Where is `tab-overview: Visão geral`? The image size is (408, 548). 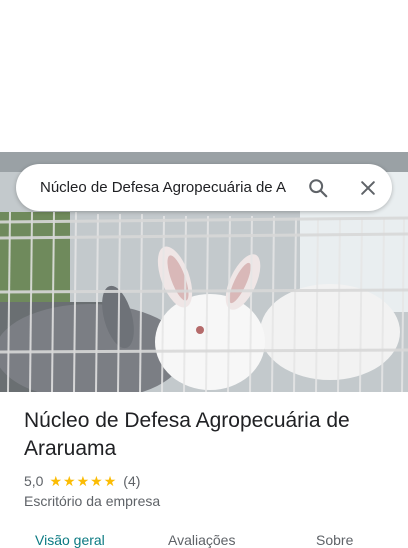
tab-overview: Visão geral is located at coordinates (70, 540).